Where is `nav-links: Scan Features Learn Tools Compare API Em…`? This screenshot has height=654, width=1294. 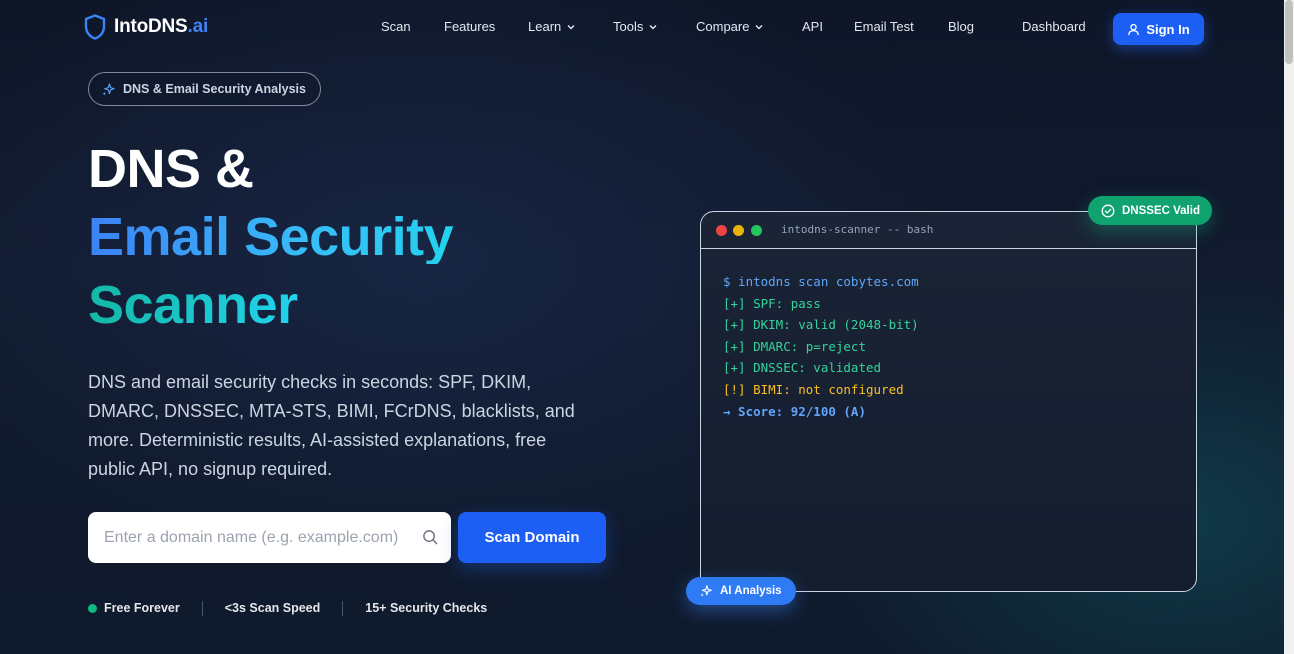
nav-links: Scan Features Learn Tools Compare API Em… is located at coordinates (642, 29).